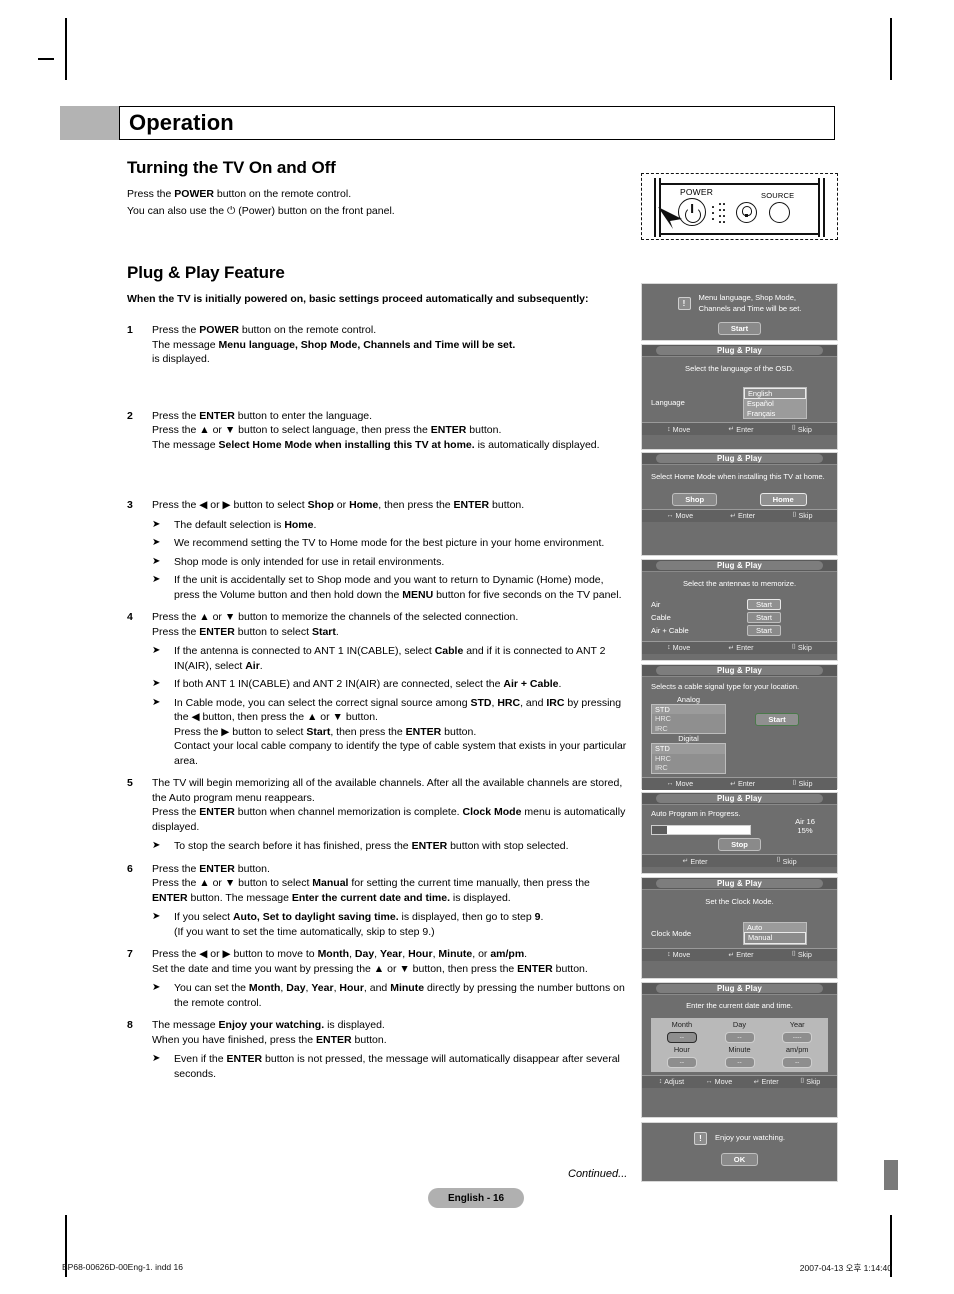 This screenshot has height=1294, width=954. What do you see at coordinates (476, 1198) in the screenshot?
I see `page-number-badge: English - 16` at bounding box center [476, 1198].